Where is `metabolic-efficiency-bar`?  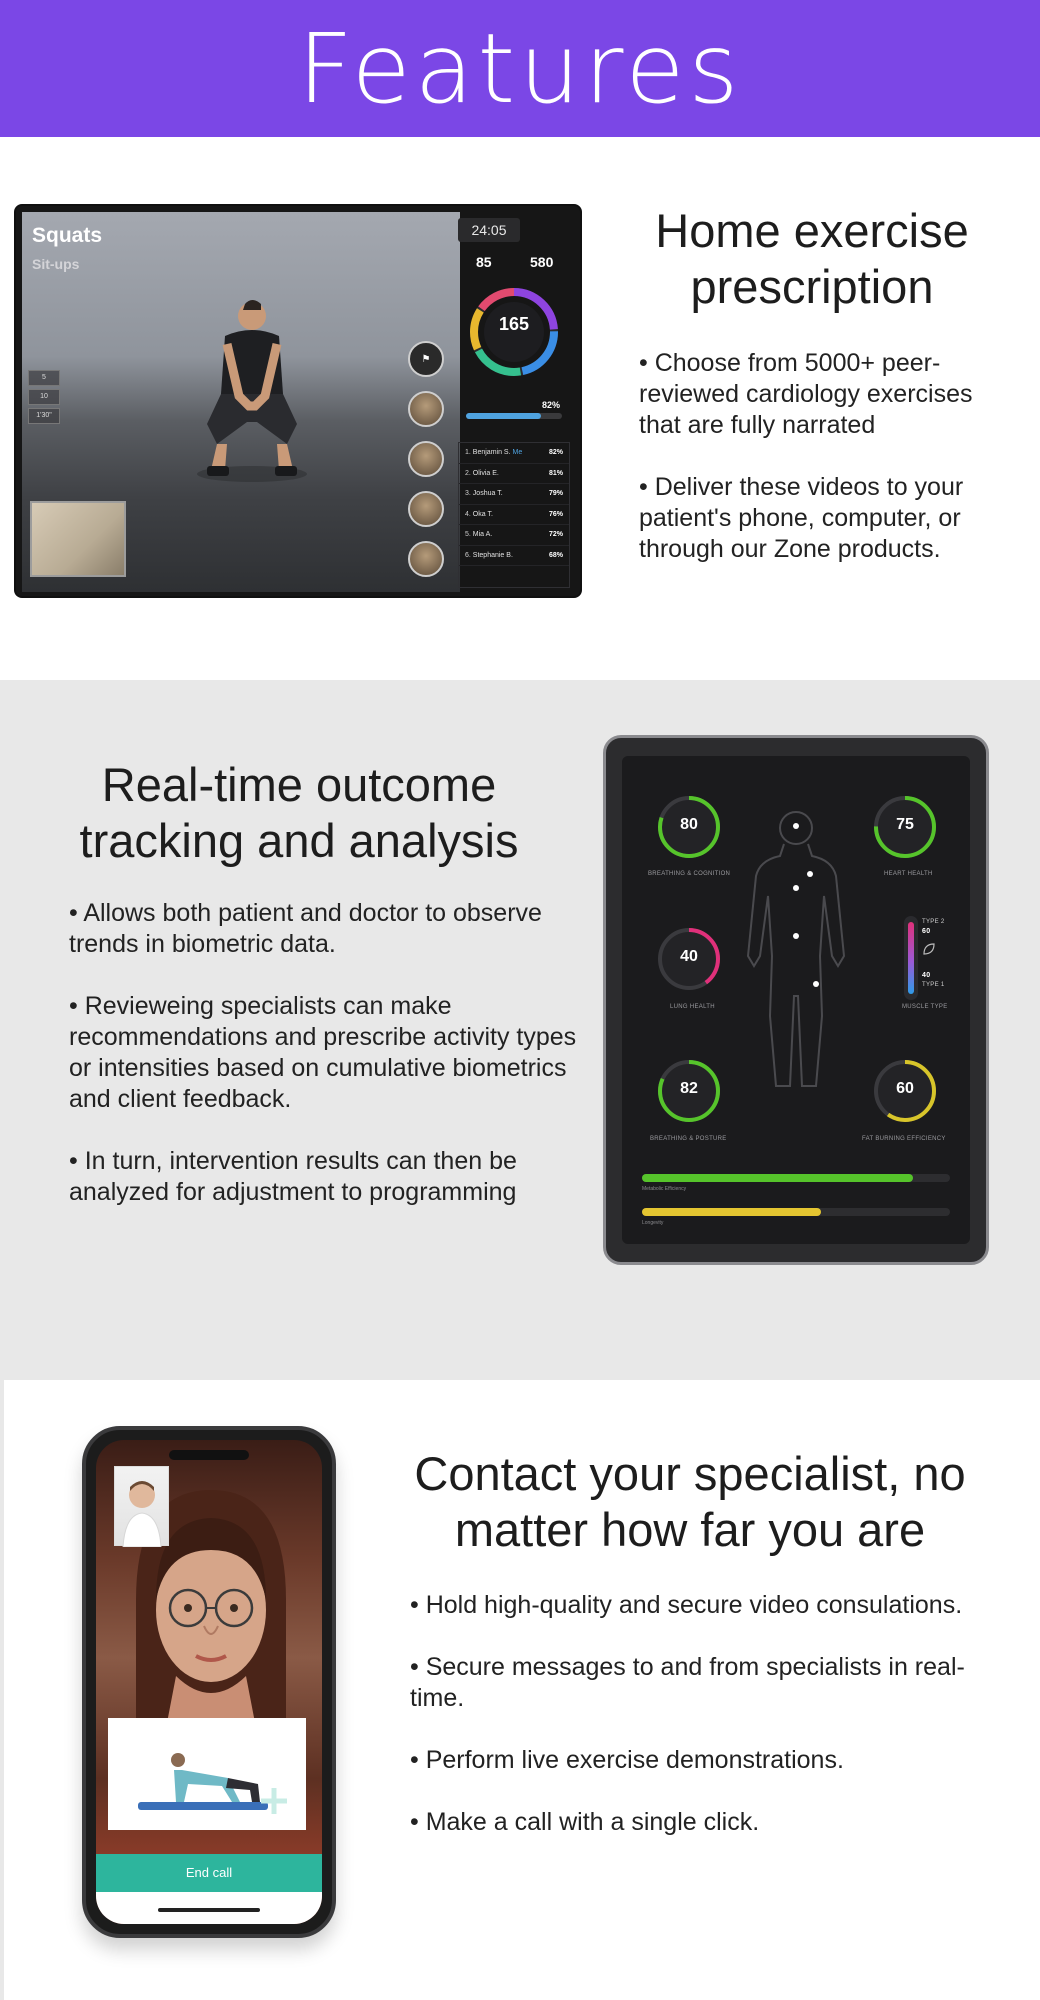 metabolic-efficiency-bar is located at coordinates (796, 1178).